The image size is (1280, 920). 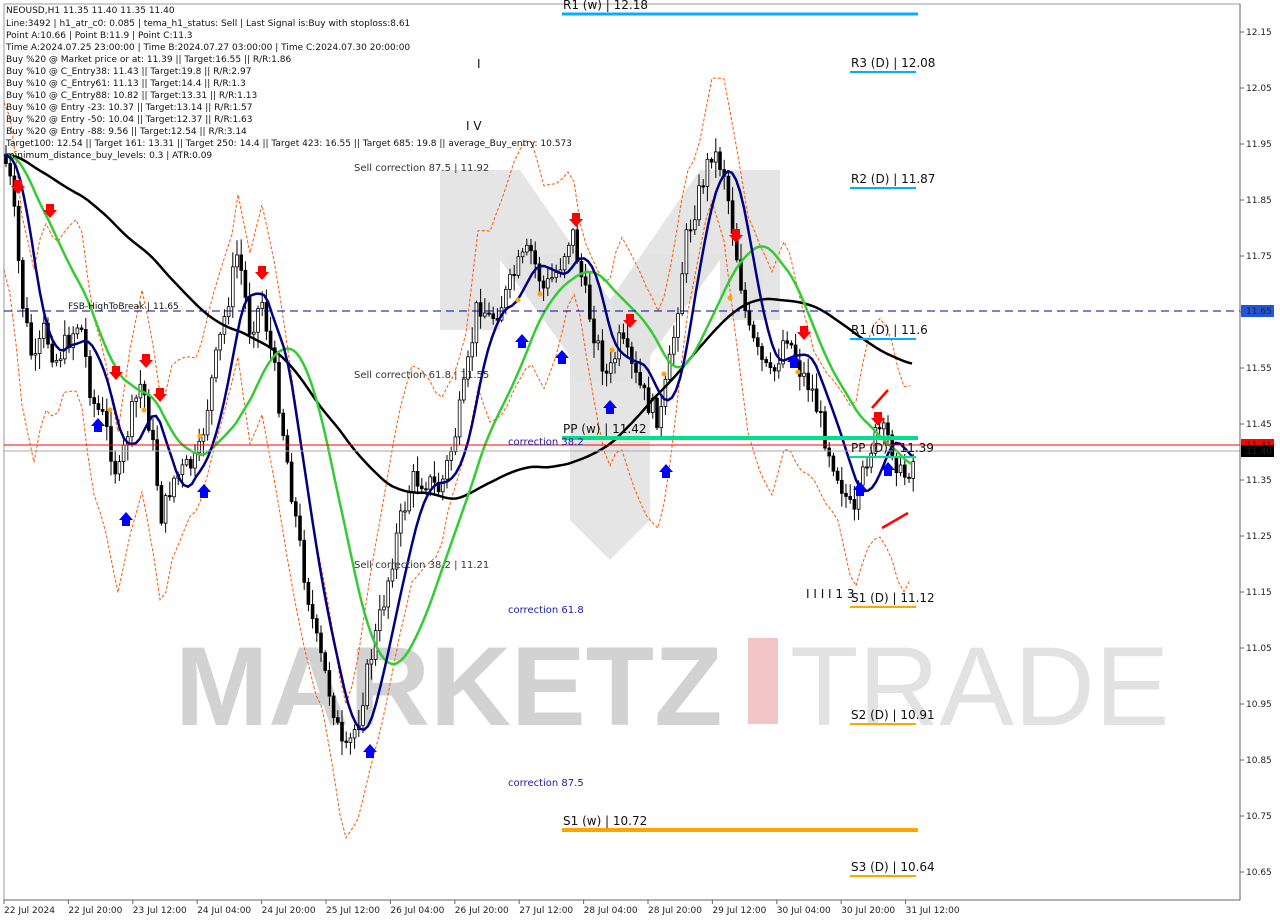 What do you see at coordinates (1259, 761) in the screenshot?
I see `price-tick-label: 10.85` at bounding box center [1259, 761].